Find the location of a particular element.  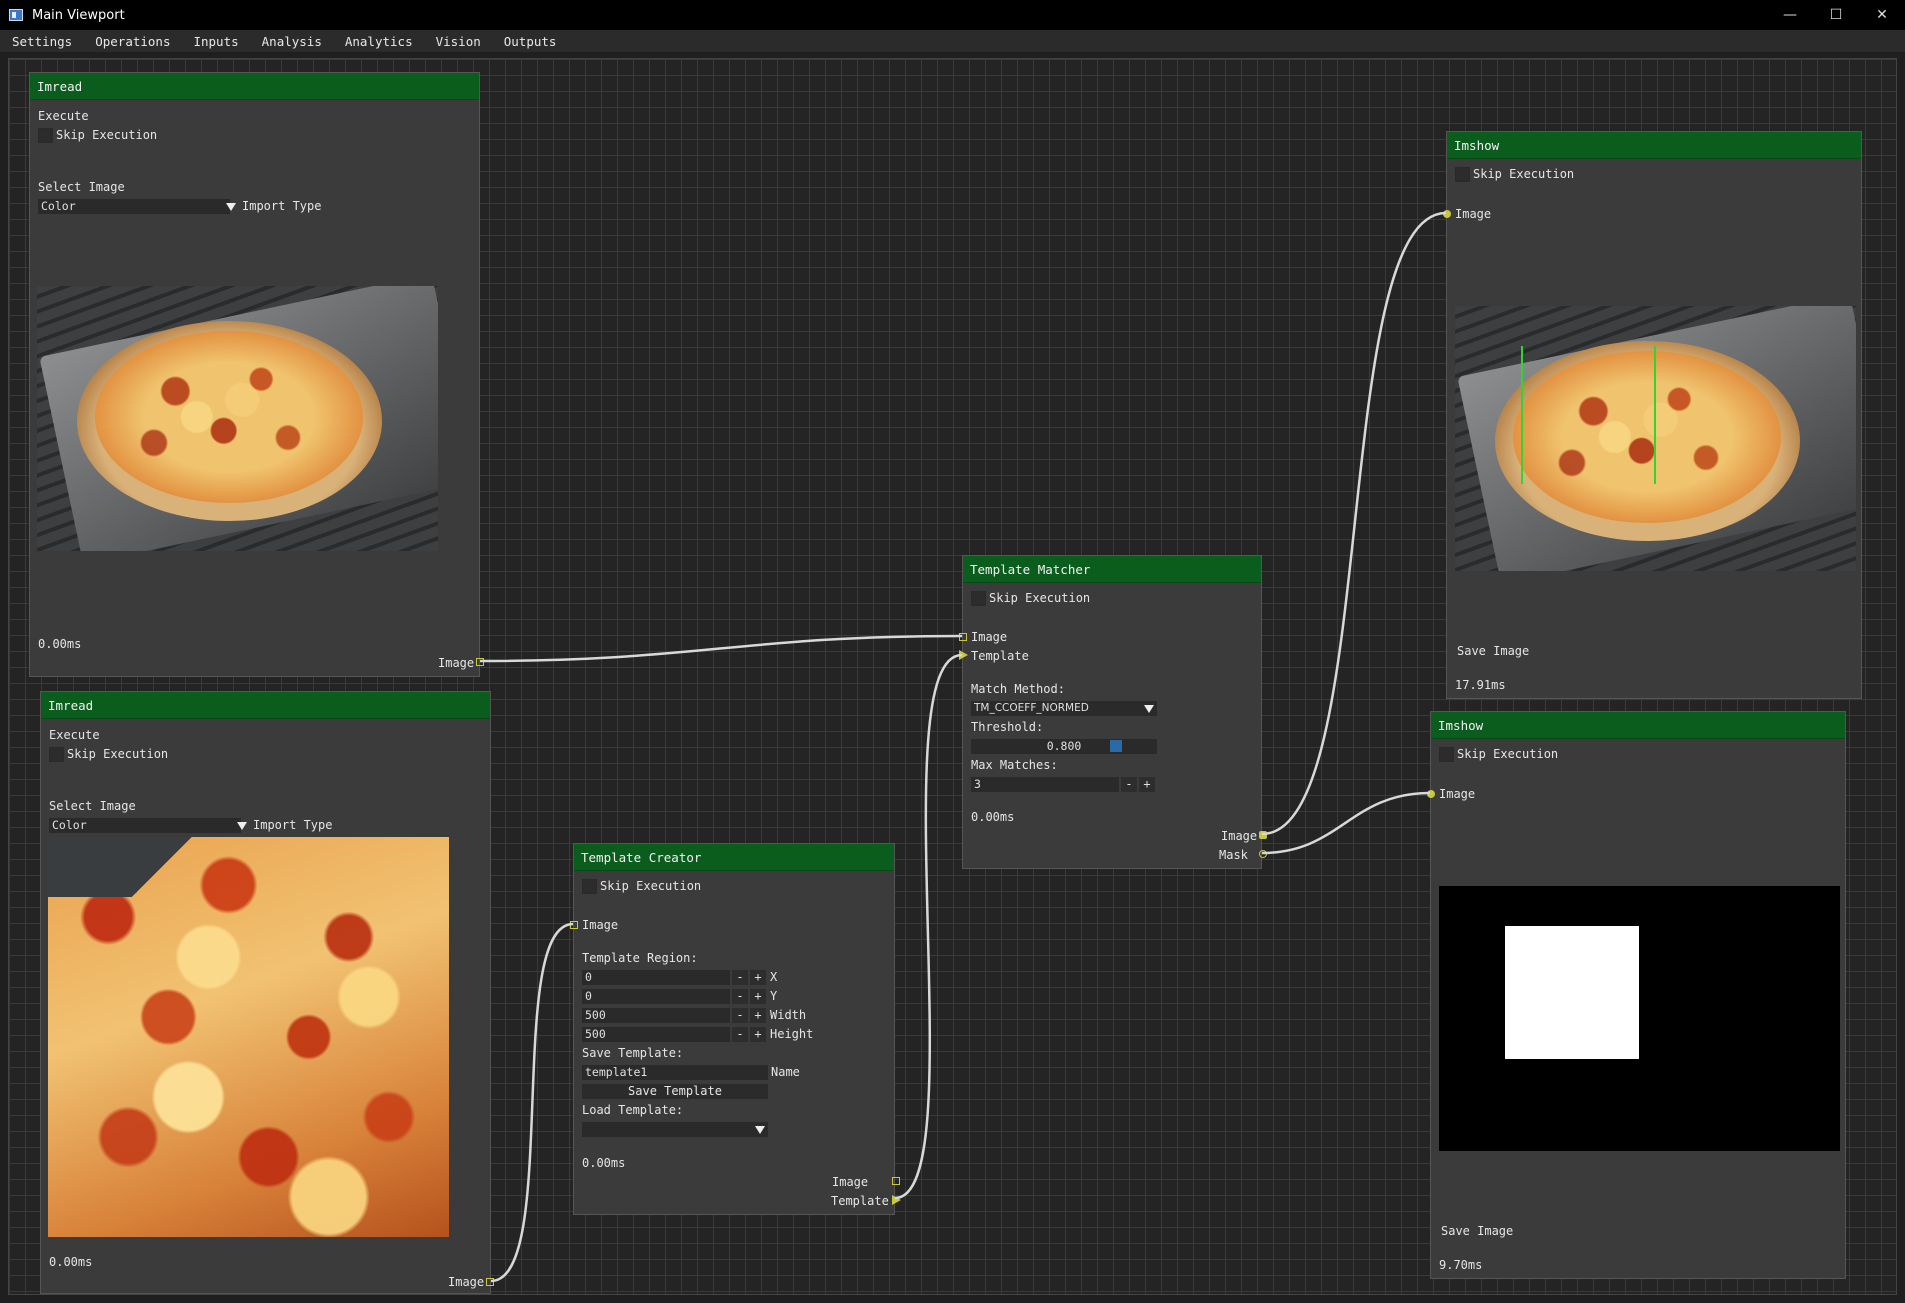

region-height-decrement-button: - is located at coordinates (740, 1034).